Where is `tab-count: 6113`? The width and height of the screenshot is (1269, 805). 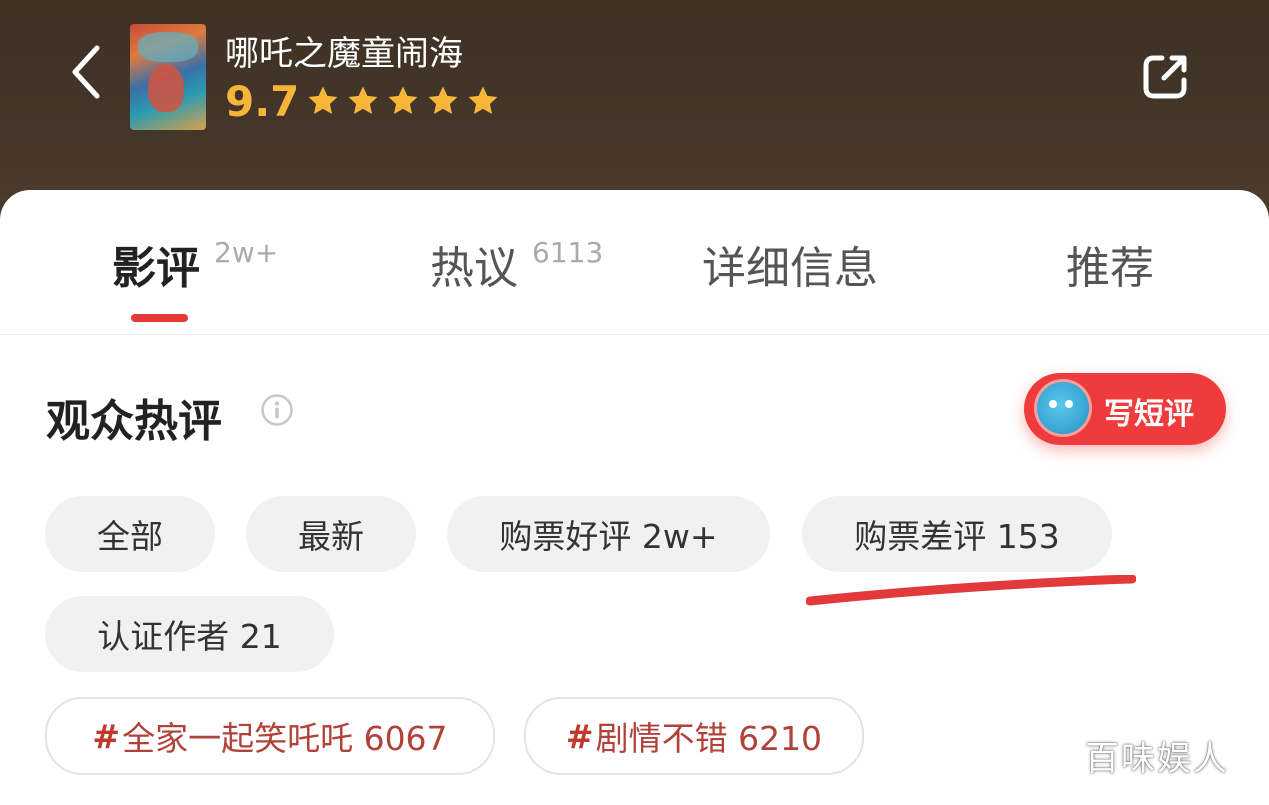
tab-count: 6113 is located at coordinates (568, 252).